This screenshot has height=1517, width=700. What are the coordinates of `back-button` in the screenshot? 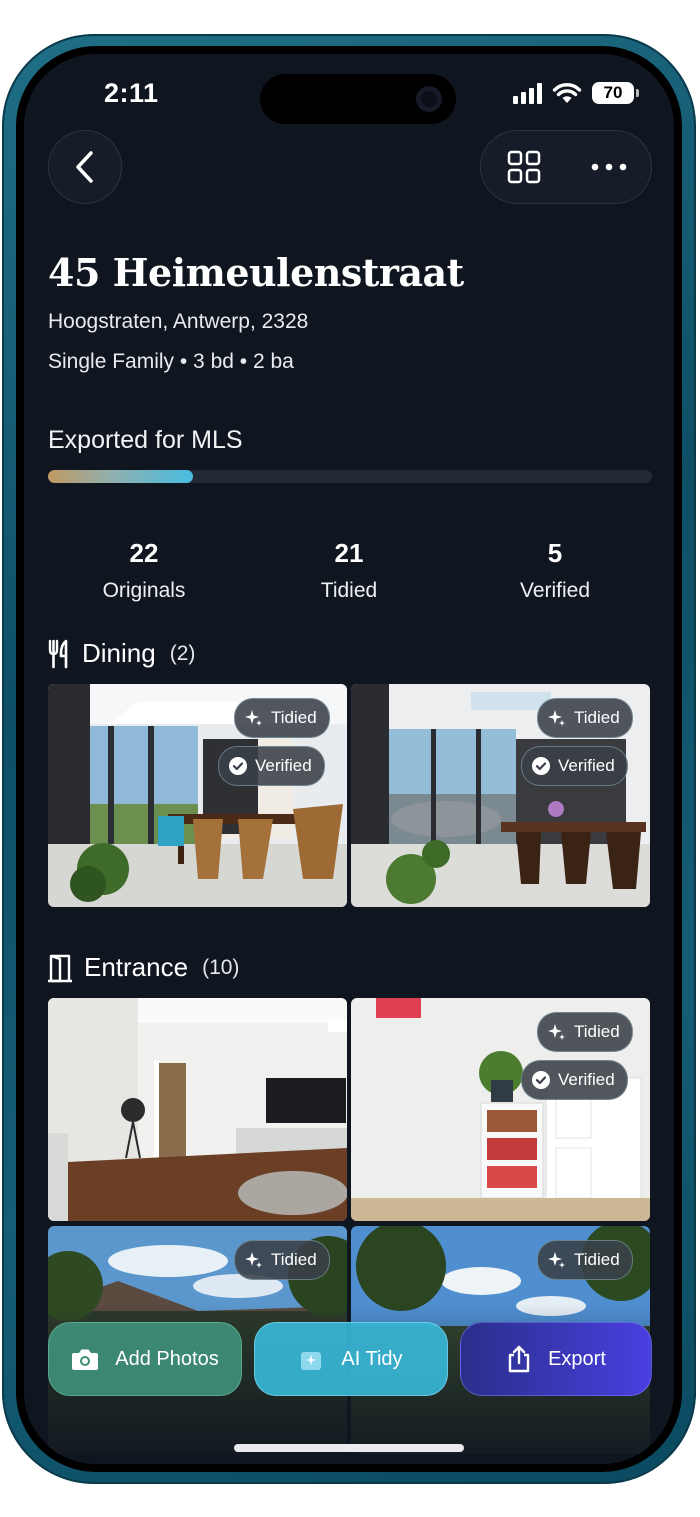 It's located at (85, 167).